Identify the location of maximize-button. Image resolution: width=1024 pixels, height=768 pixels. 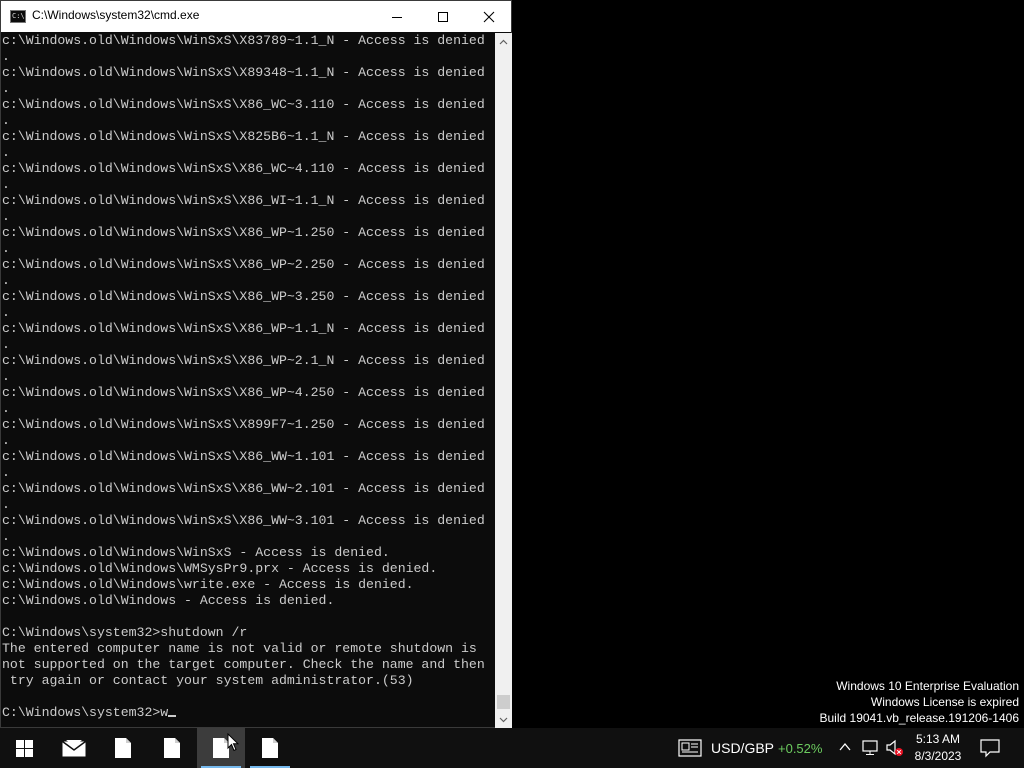
(443, 16).